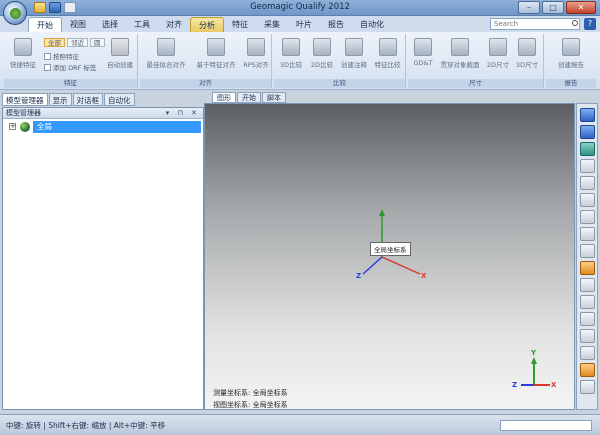 The width and height of the screenshot is (600, 435). What do you see at coordinates (110, 24) in the screenshot?
I see `tab-select: 选择` at bounding box center [110, 24].